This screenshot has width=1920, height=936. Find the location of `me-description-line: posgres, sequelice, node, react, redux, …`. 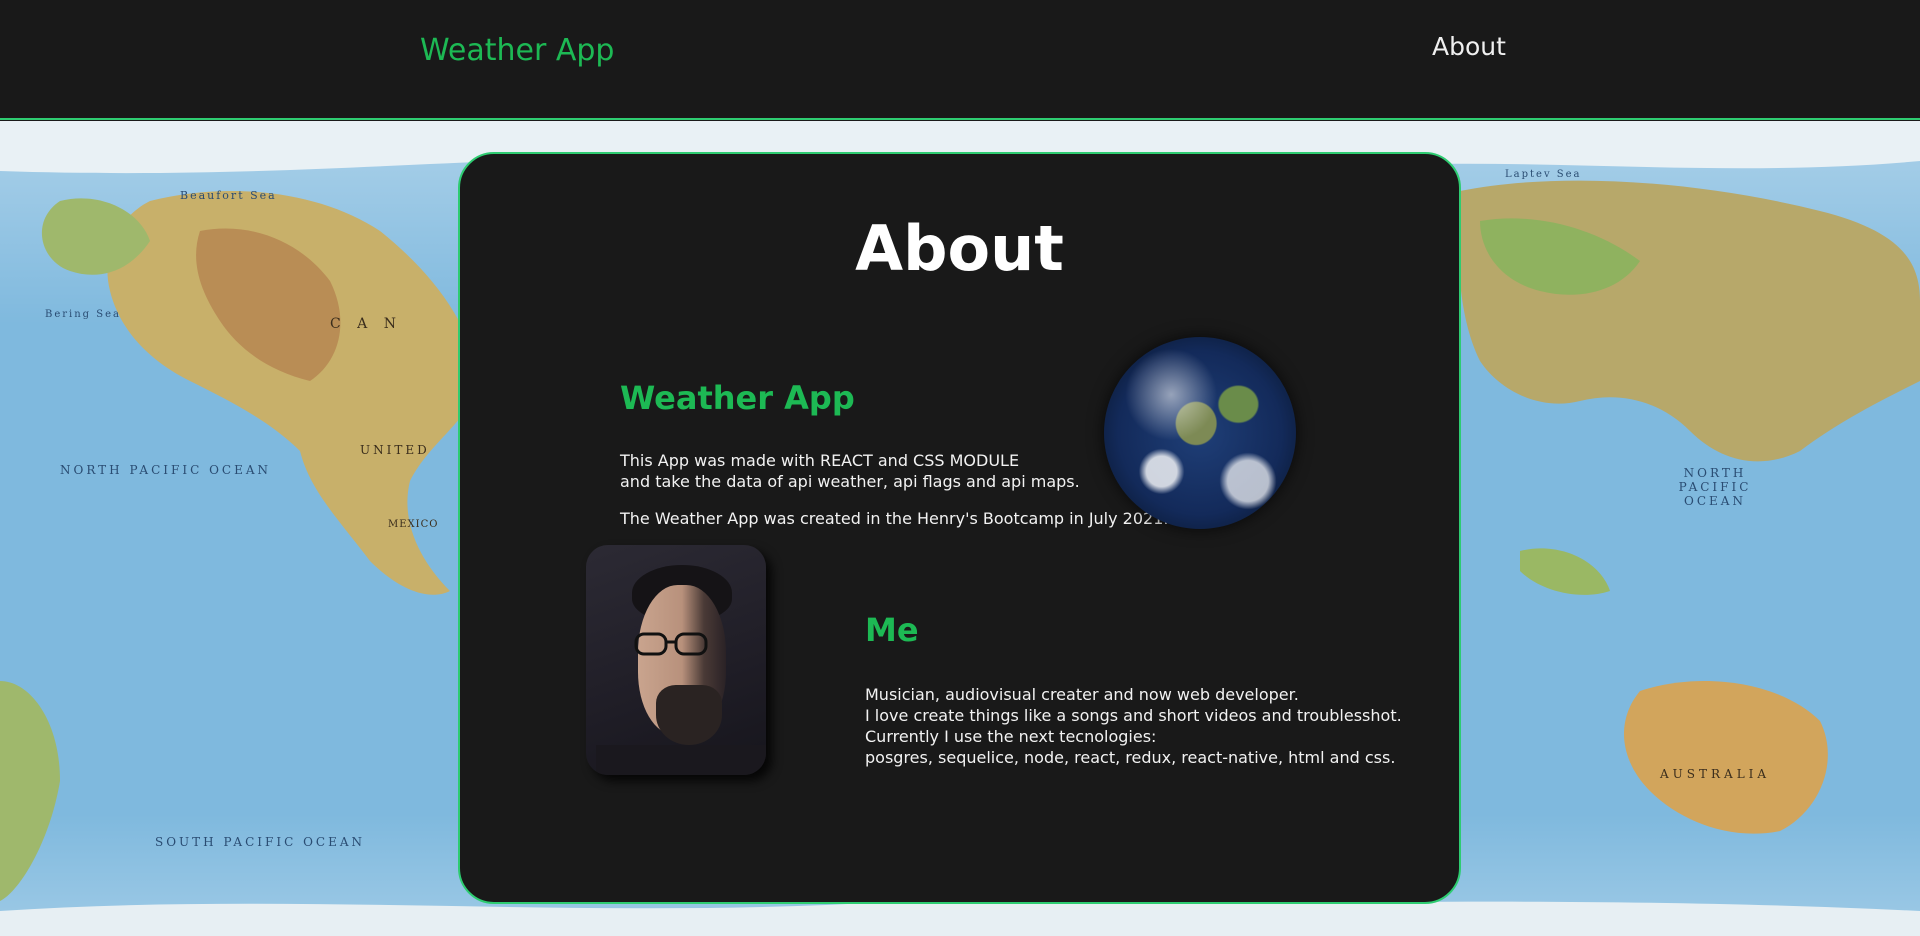

me-description-line: posgres, sequelice, node, react, redux, … is located at coordinates (1130, 757).